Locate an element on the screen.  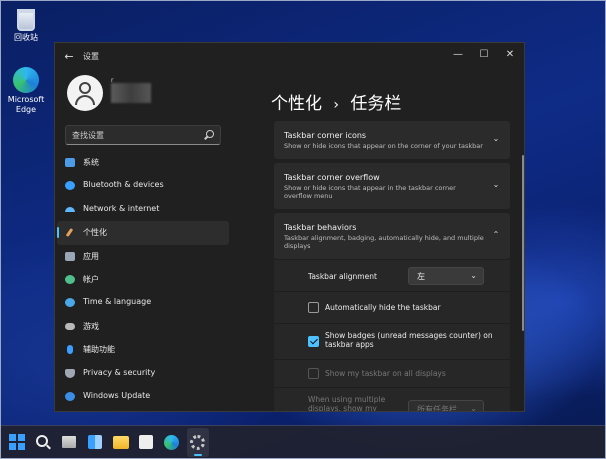
scrollbar is located at coordinates (523, 243).